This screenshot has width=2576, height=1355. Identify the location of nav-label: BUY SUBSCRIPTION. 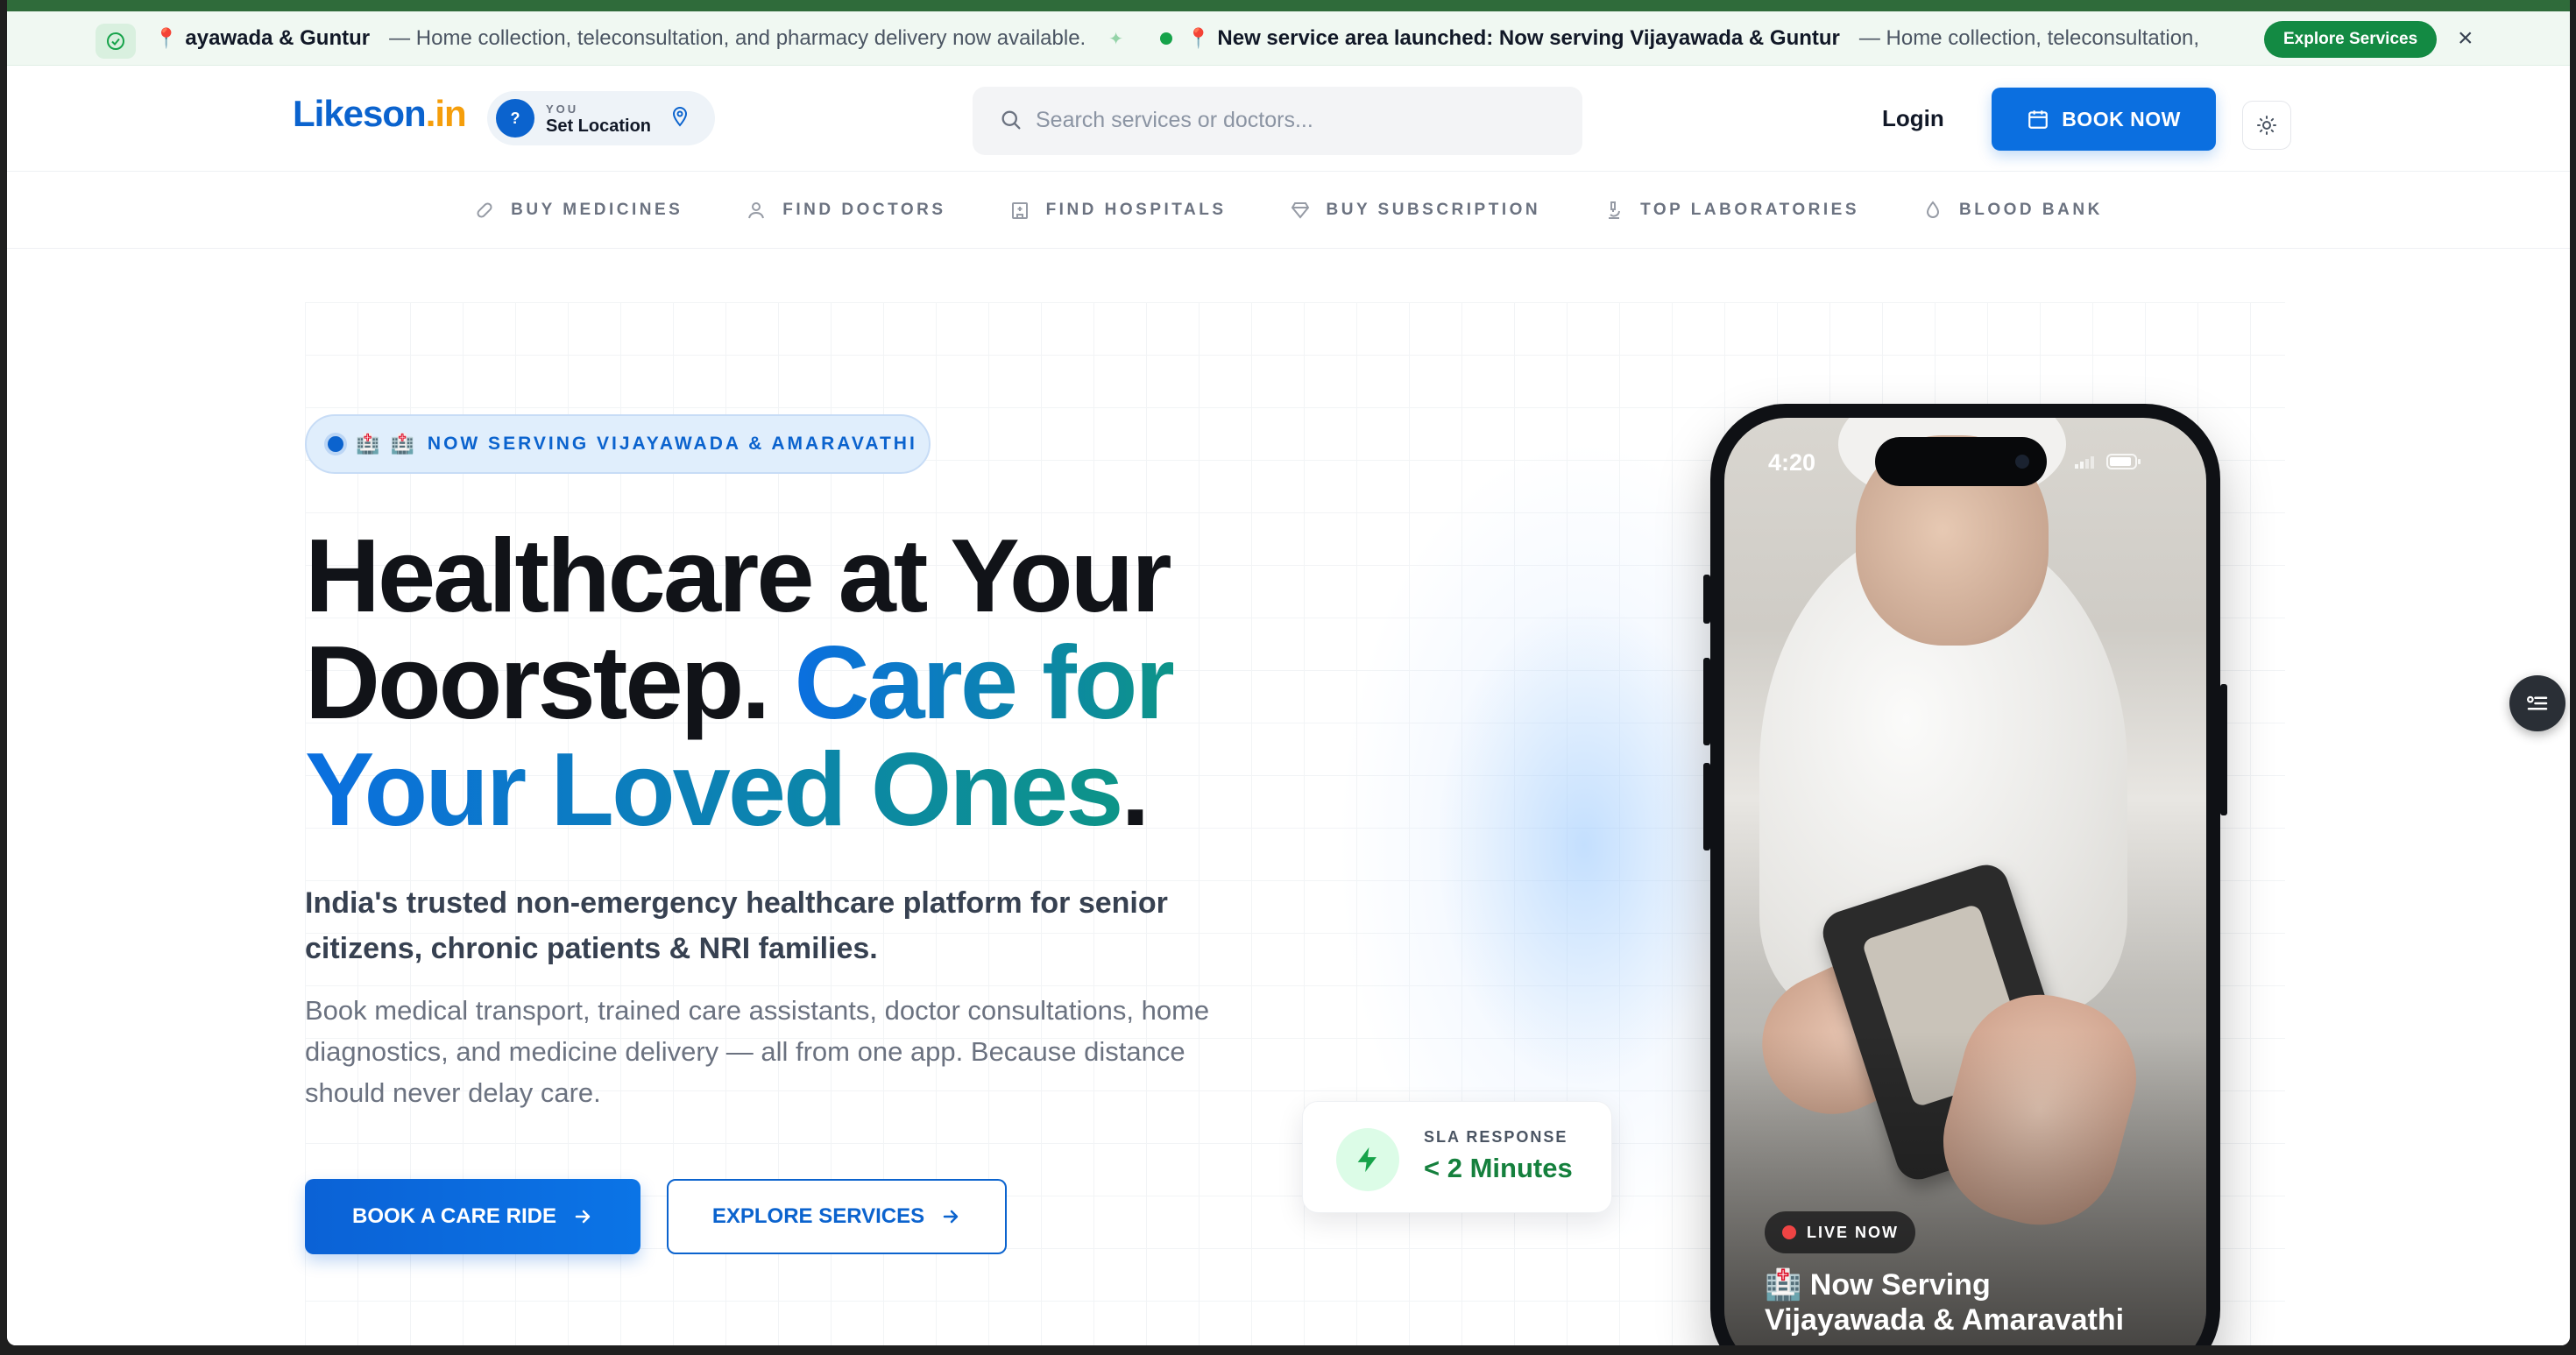
(1433, 210).